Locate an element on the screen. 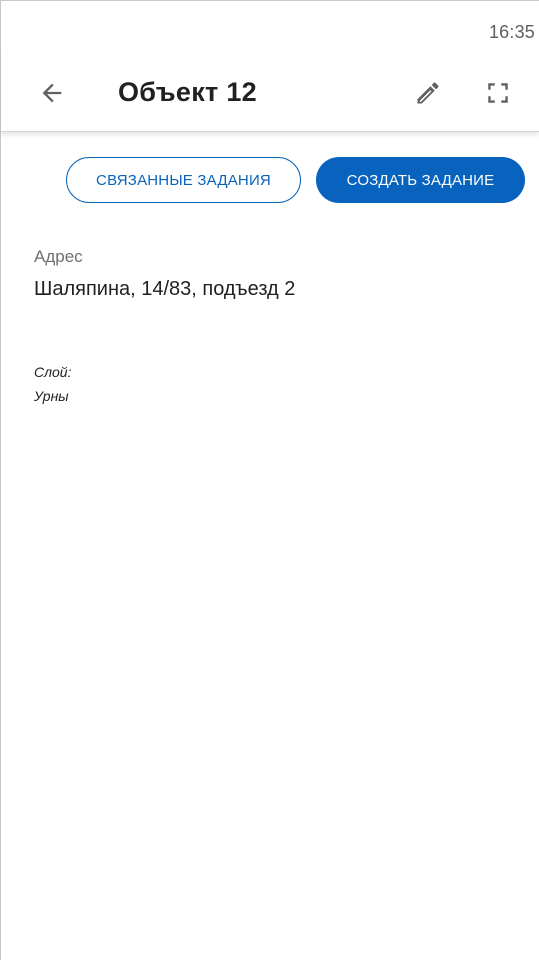 This screenshot has height=960, width=539. fullscreen-icon is located at coordinates (498, 93).